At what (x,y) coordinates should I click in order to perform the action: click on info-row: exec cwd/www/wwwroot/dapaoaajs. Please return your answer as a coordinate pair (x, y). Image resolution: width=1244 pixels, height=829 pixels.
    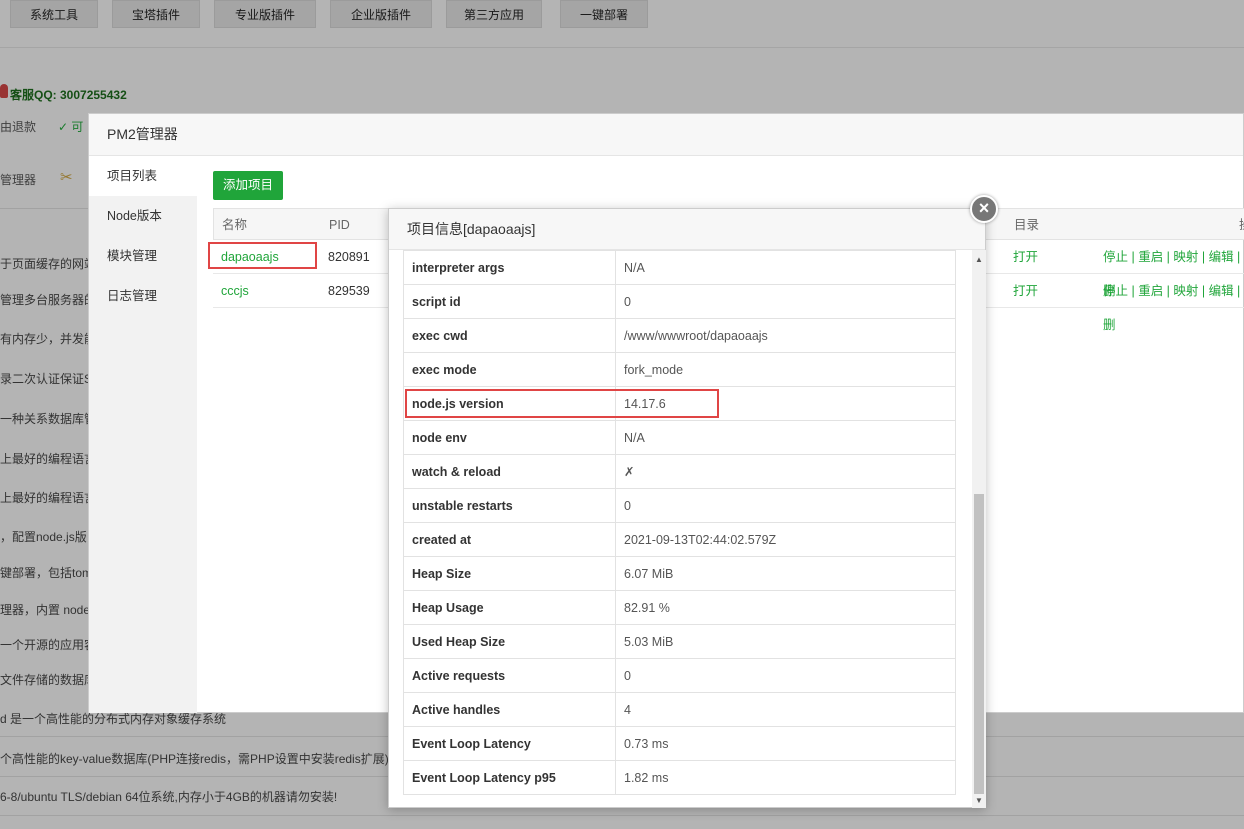
    Looking at the image, I should click on (679, 335).